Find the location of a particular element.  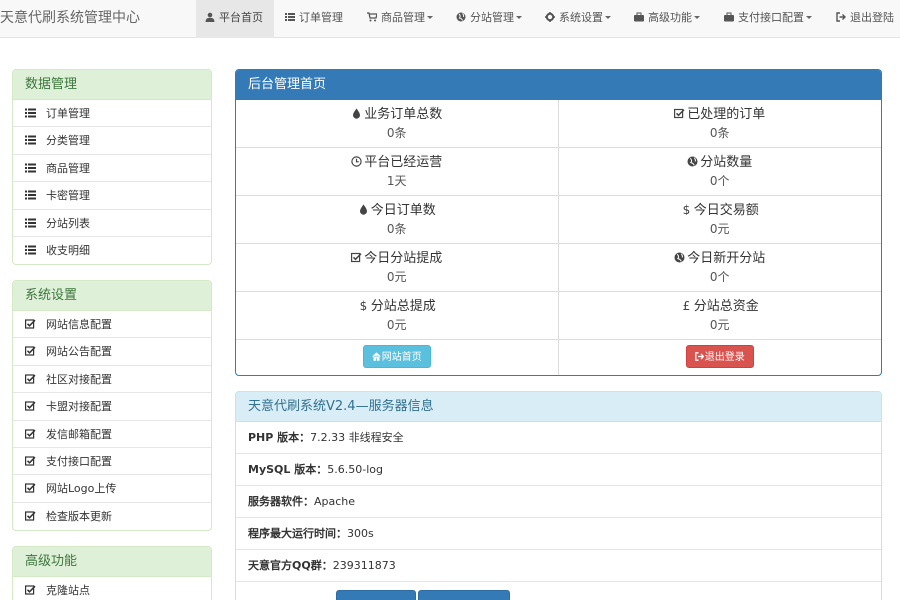

stats-row: 今日分站提成 0元 今日新开分站 0个 is located at coordinates (558, 268).